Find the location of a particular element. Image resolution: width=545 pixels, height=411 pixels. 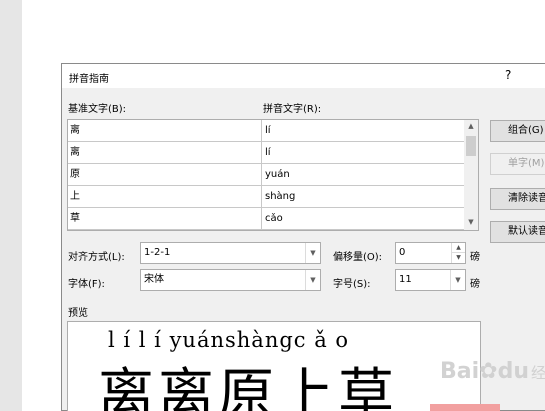

paw-icon: ✿ is located at coordinates (488, 371).